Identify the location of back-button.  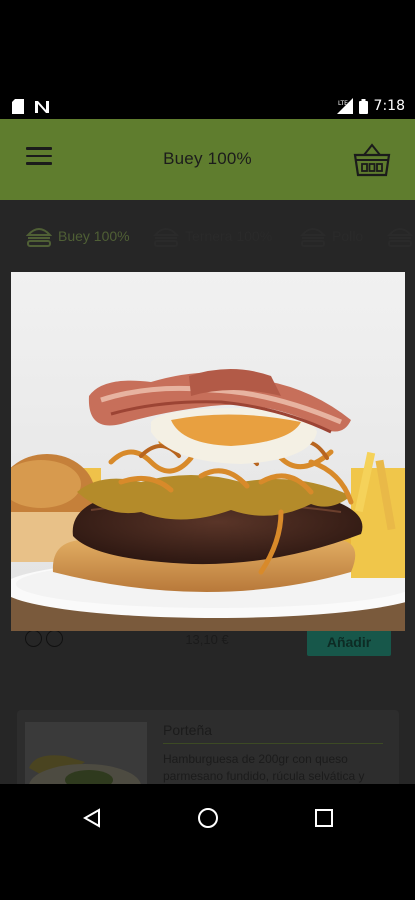
(92, 818).